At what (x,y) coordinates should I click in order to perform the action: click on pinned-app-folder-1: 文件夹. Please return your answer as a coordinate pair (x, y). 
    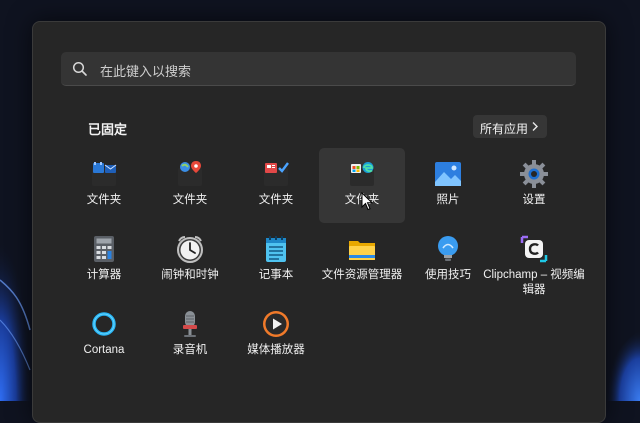
    Looking at the image, I should click on (104, 185).